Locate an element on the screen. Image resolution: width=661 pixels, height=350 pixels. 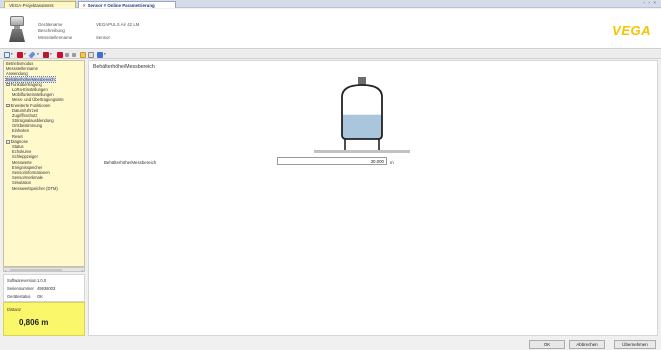
liquid-fill is located at coordinates (362, 126).